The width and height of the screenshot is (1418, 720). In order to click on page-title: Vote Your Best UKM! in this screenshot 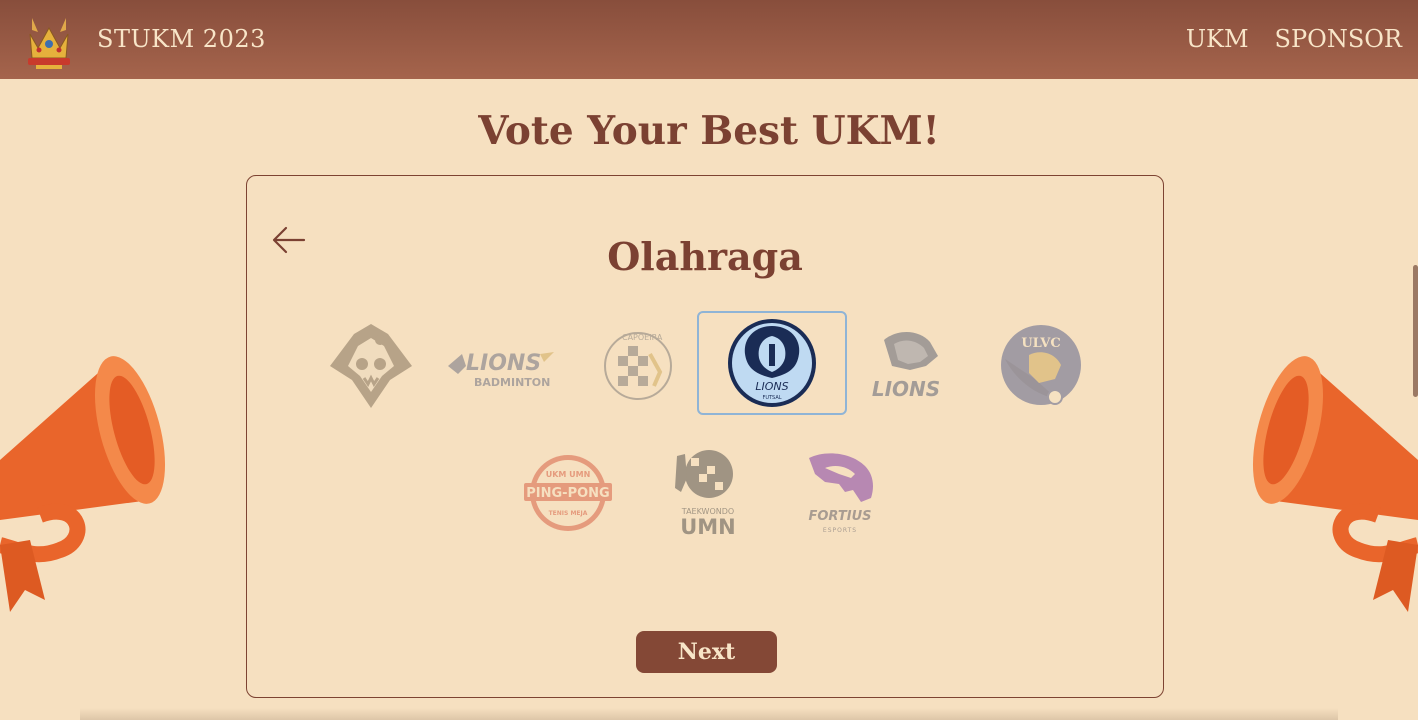, I will do `click(709, 131)`.